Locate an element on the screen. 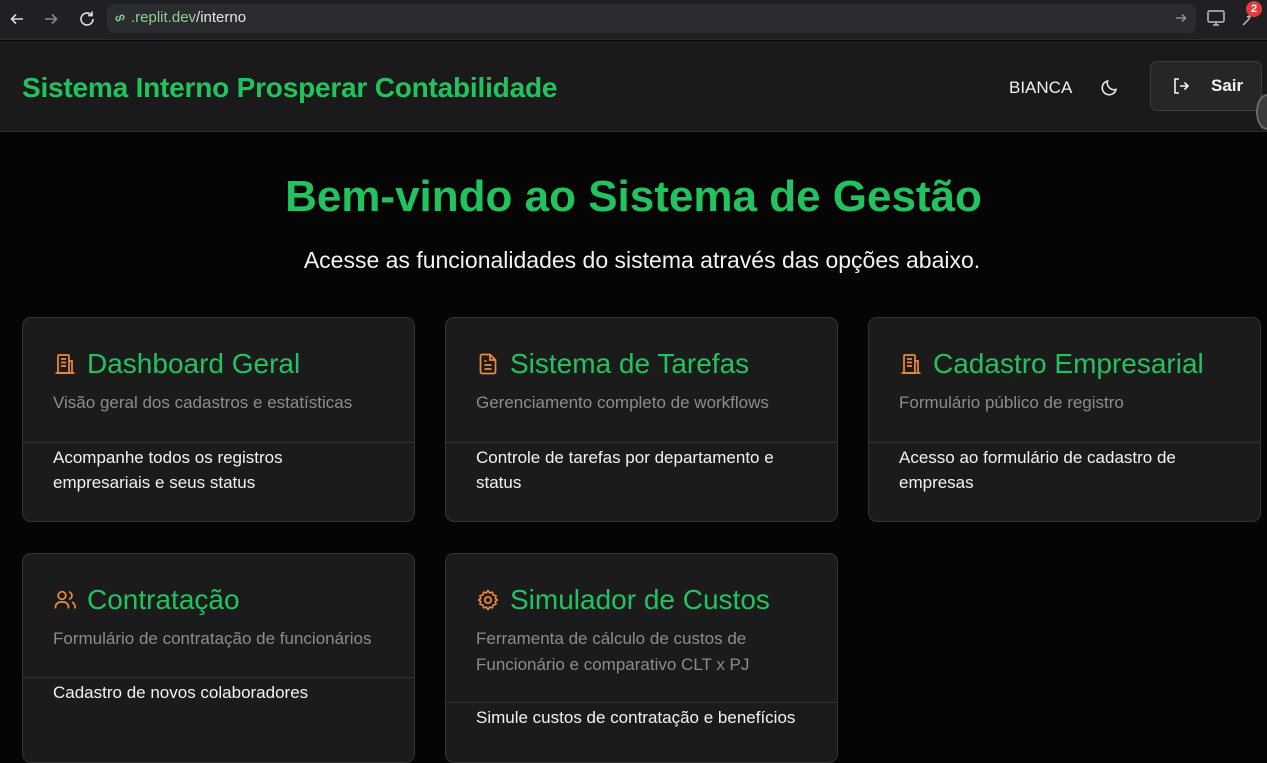  address-bar: .replit.dev/interno is located at coordinates (651, 18).